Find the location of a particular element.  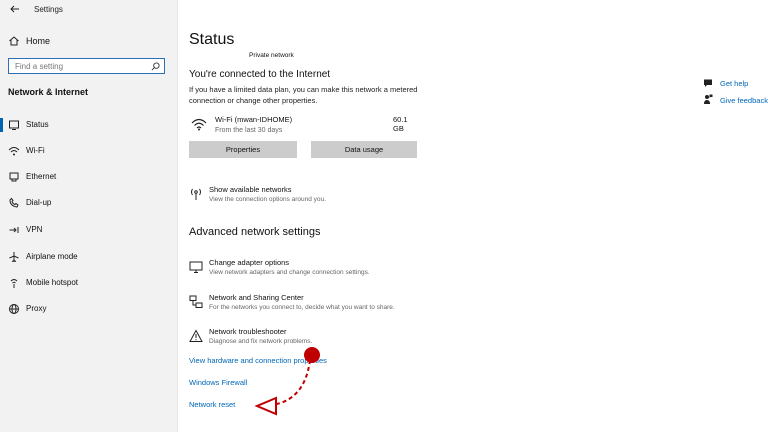

hotspot-icon is located at coordinates (14, 283).